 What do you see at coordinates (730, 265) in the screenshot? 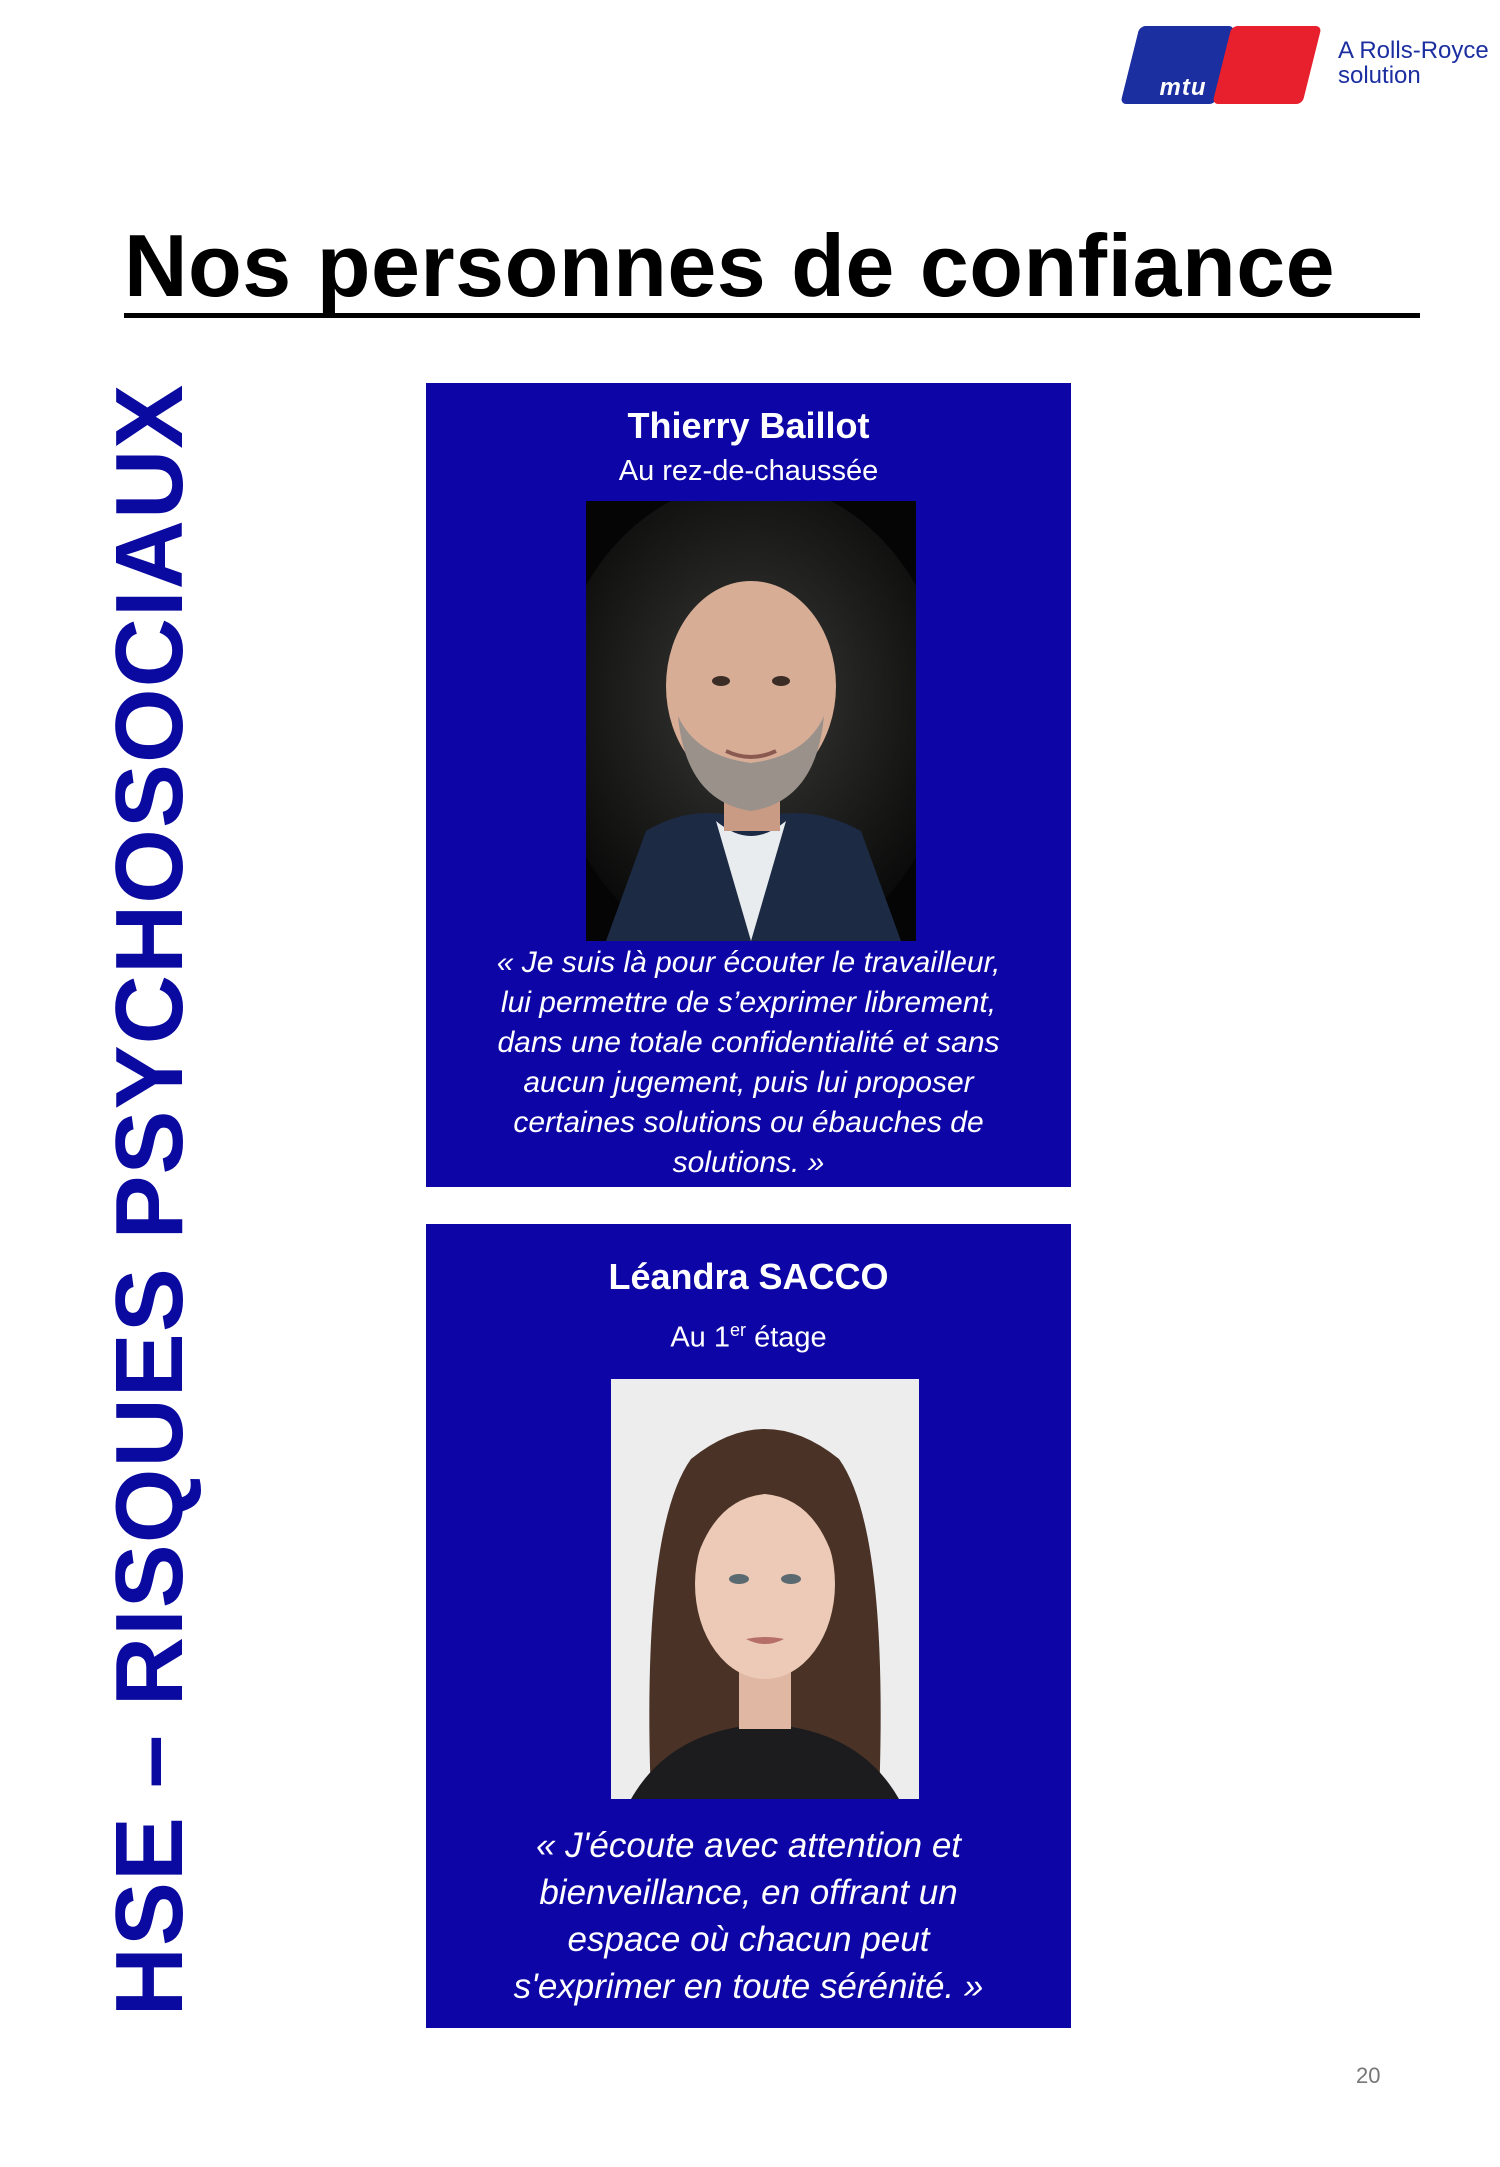
I see `page-title: Nos personnes de confiance` at bounding box center [730, 265].